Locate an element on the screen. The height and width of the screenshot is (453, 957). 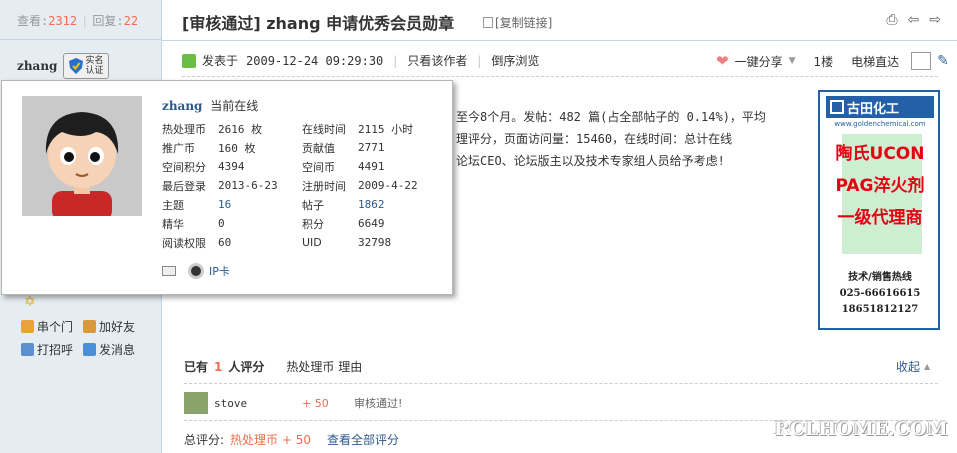
views-label: 查看: is located at coordinates (33, 21).